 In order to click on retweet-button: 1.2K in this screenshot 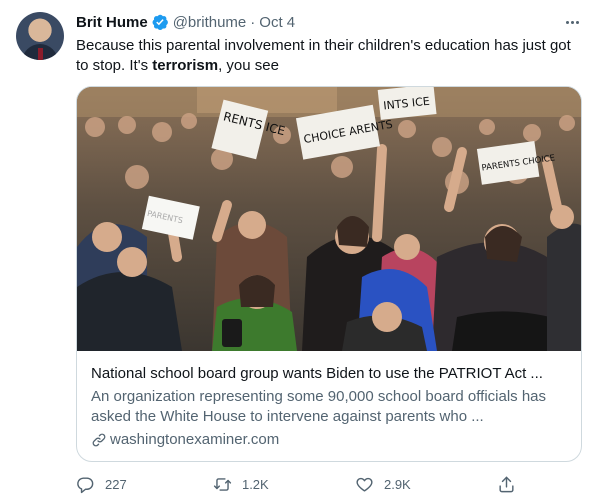, I will do `click(241, 484)`.